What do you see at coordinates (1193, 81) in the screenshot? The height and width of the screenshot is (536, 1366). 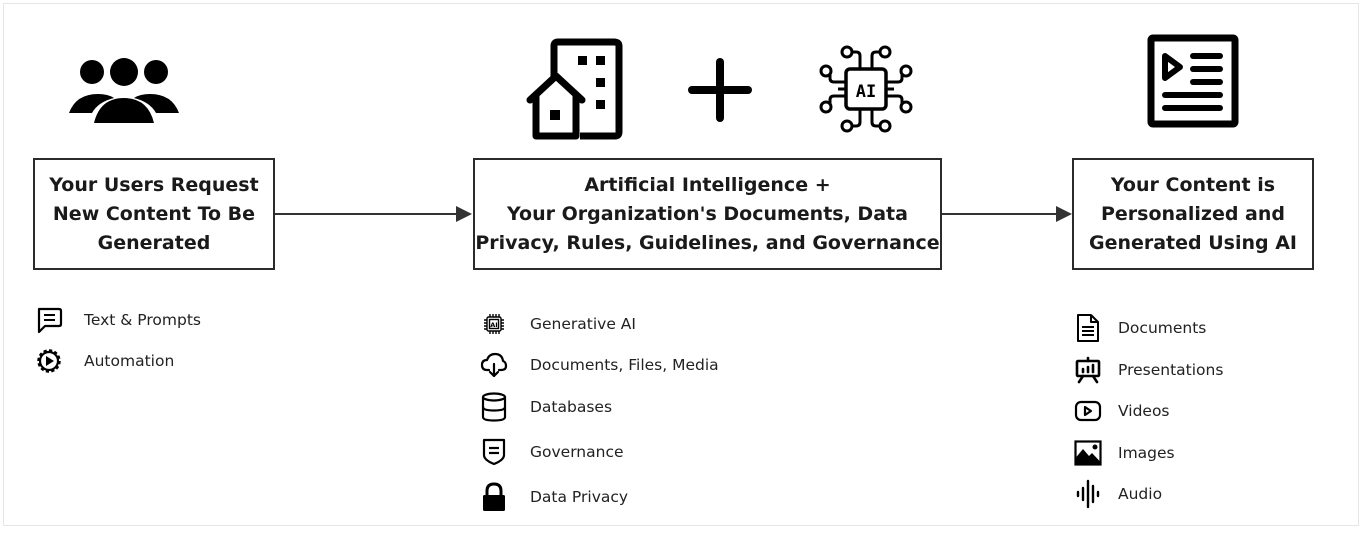 I see `media-document-icon` at bounding box center [1193, 81].